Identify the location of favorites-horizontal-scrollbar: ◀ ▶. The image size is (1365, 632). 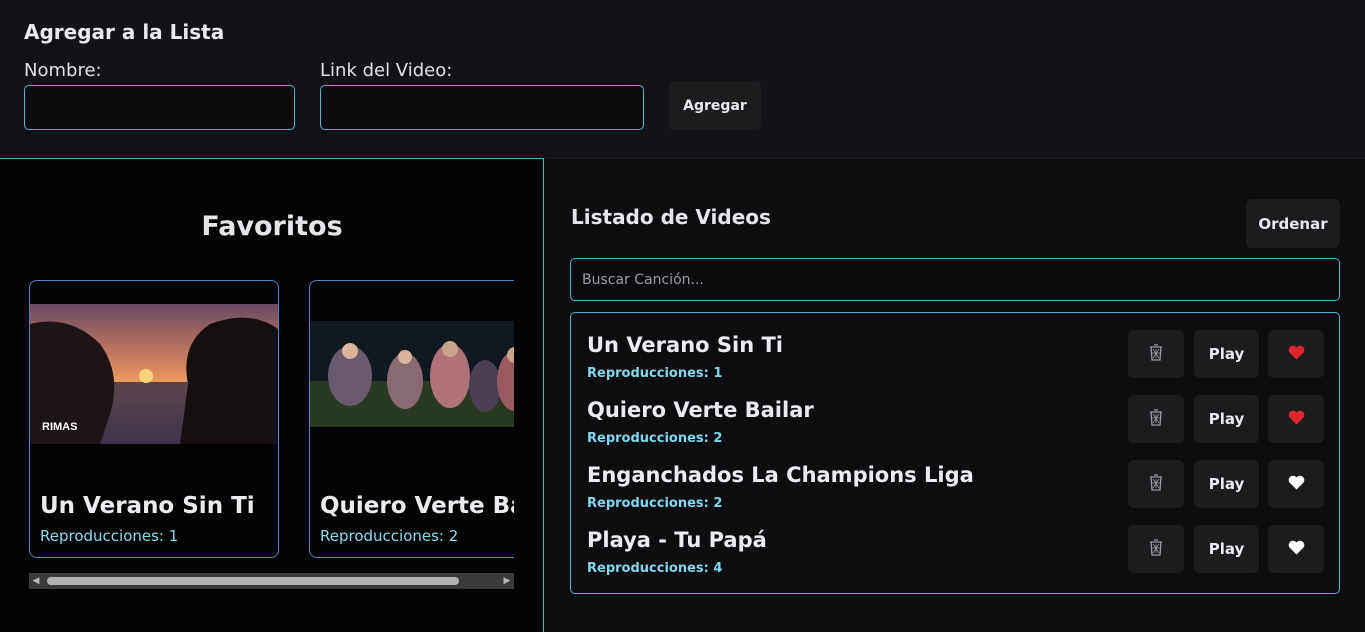
(271, 581).